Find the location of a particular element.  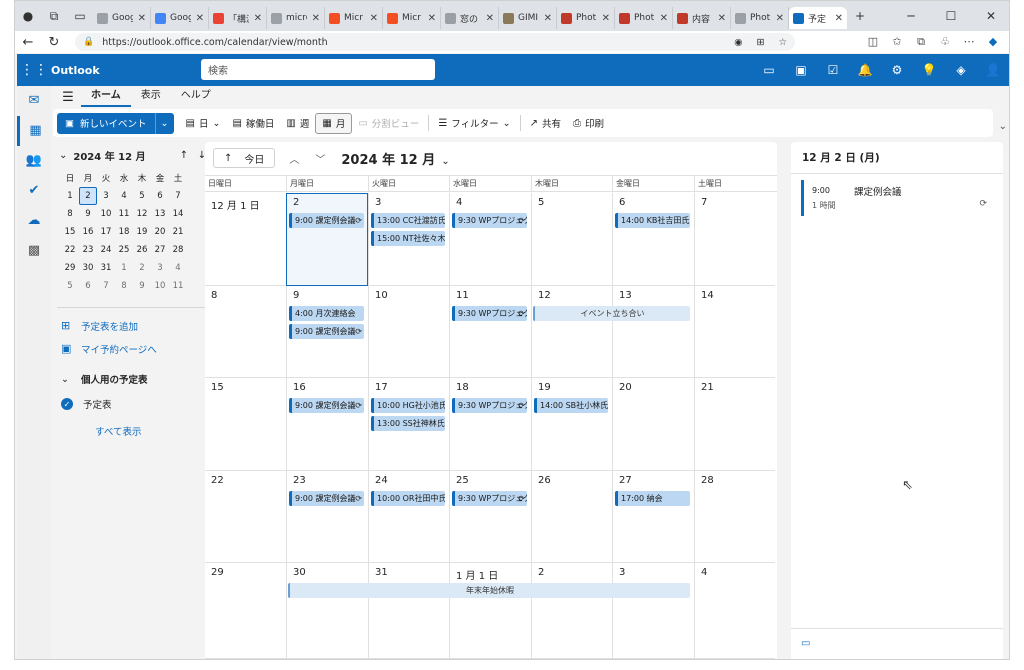

app-icon: ⊞ is located at coordinates (761, 42).